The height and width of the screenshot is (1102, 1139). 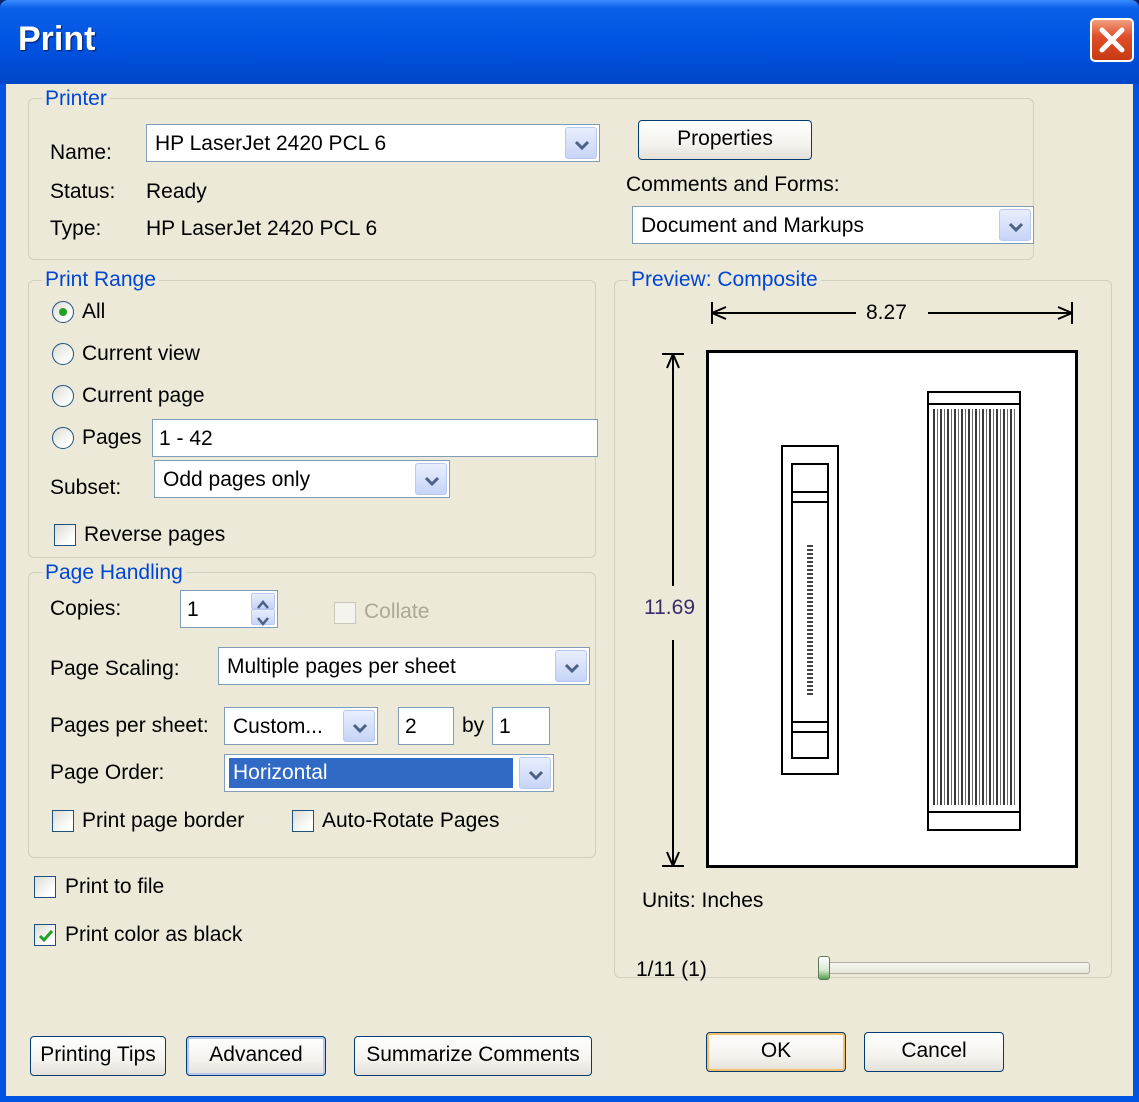 I want to click on pages-per-sheet-x-input: 2, so click(x=426, y=726).